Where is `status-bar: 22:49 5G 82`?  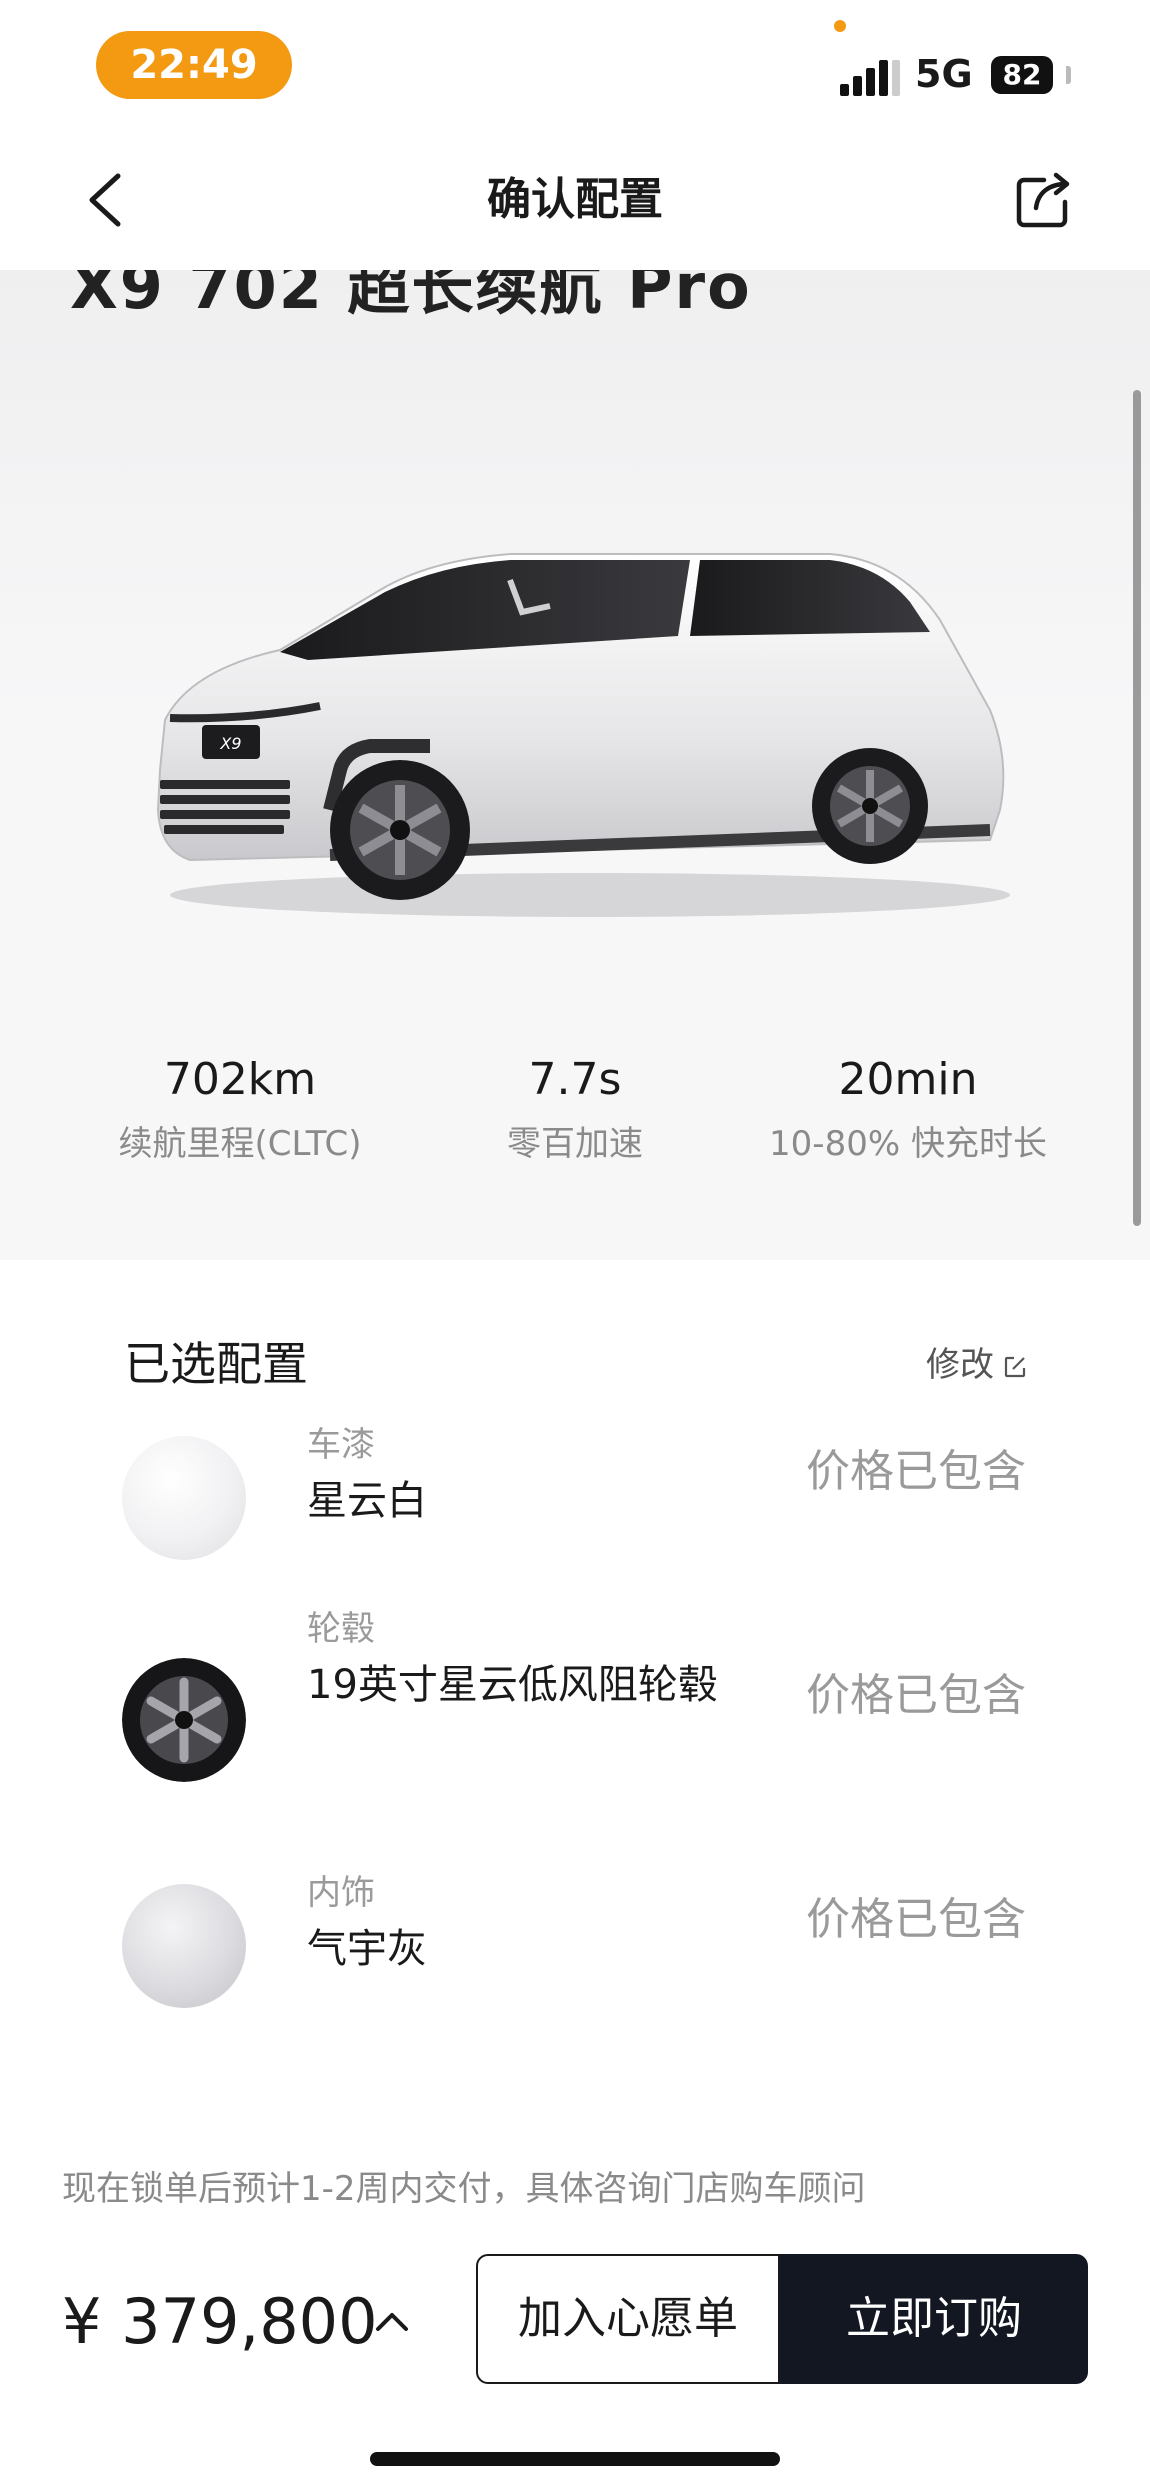
status-bar: 22:49 5G 82 is located at coordinates (575, 65).